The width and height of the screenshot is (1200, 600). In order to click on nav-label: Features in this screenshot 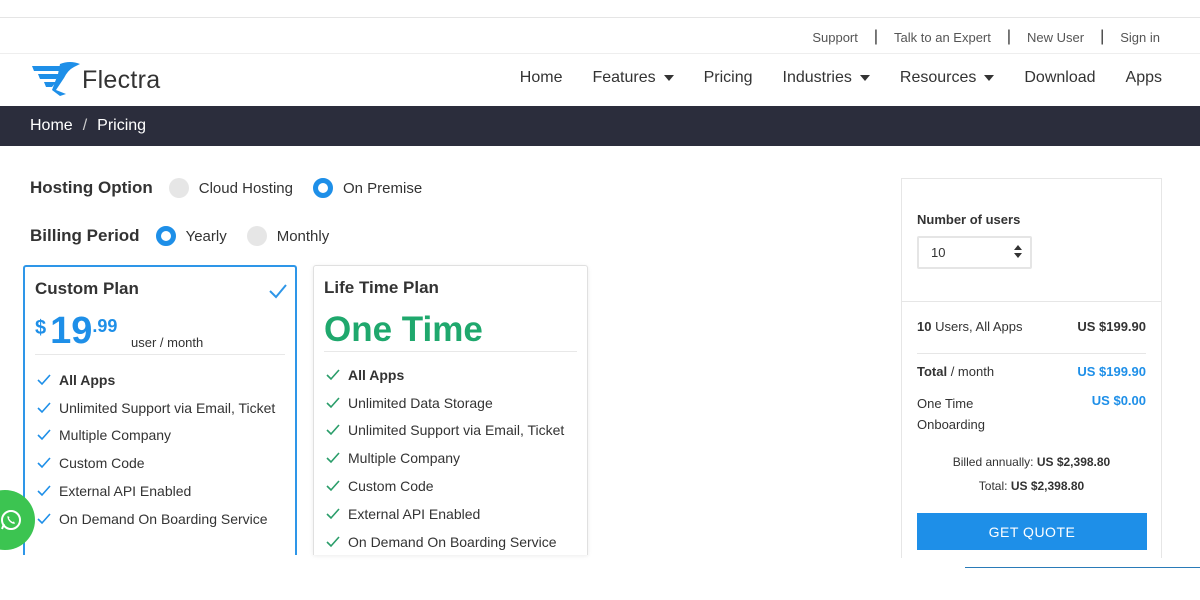, I will do `click(624, 77)`.